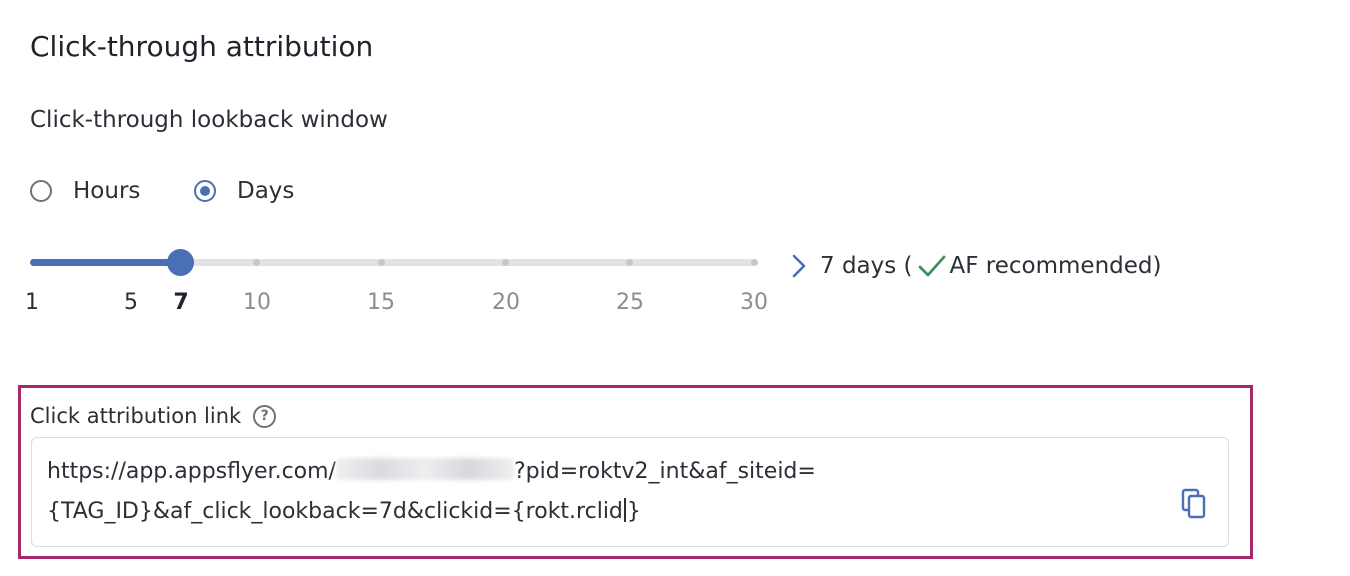 The height and width of the screenshot is (576, 1350). What do you see at coordinates (266, 191) in the screenshot?
I see `radio-days-label: Days` at bounding box center [266, 191].